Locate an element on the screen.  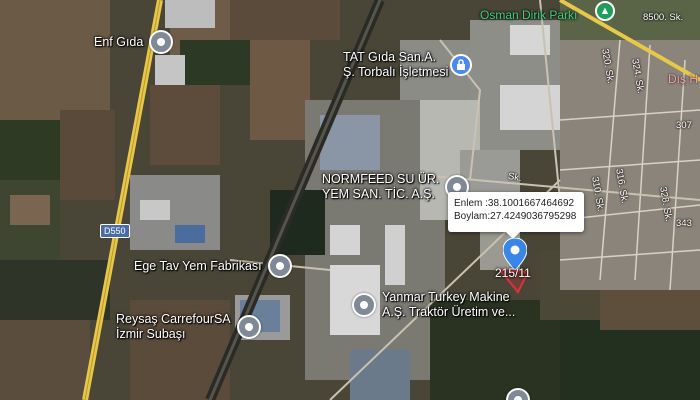
poi-label: Reysaş CarrefourSA İzmir Subaşı is located at coordinates (173, 326).